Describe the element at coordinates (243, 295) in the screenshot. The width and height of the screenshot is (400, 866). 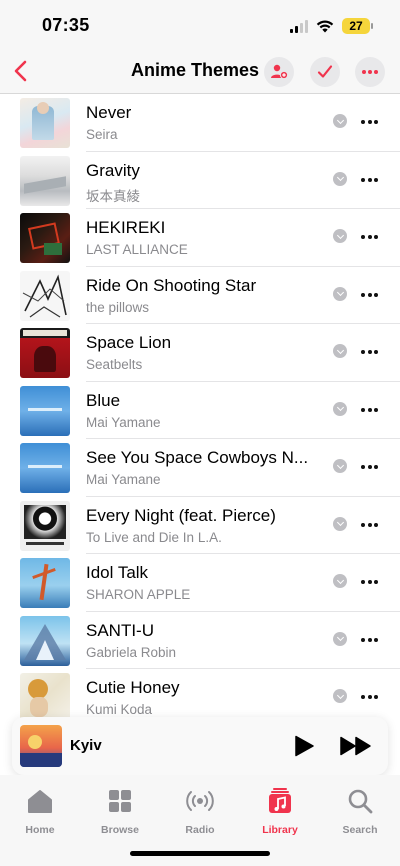
I see `track-info: Ride On Shooting Star the pillows` at that location.